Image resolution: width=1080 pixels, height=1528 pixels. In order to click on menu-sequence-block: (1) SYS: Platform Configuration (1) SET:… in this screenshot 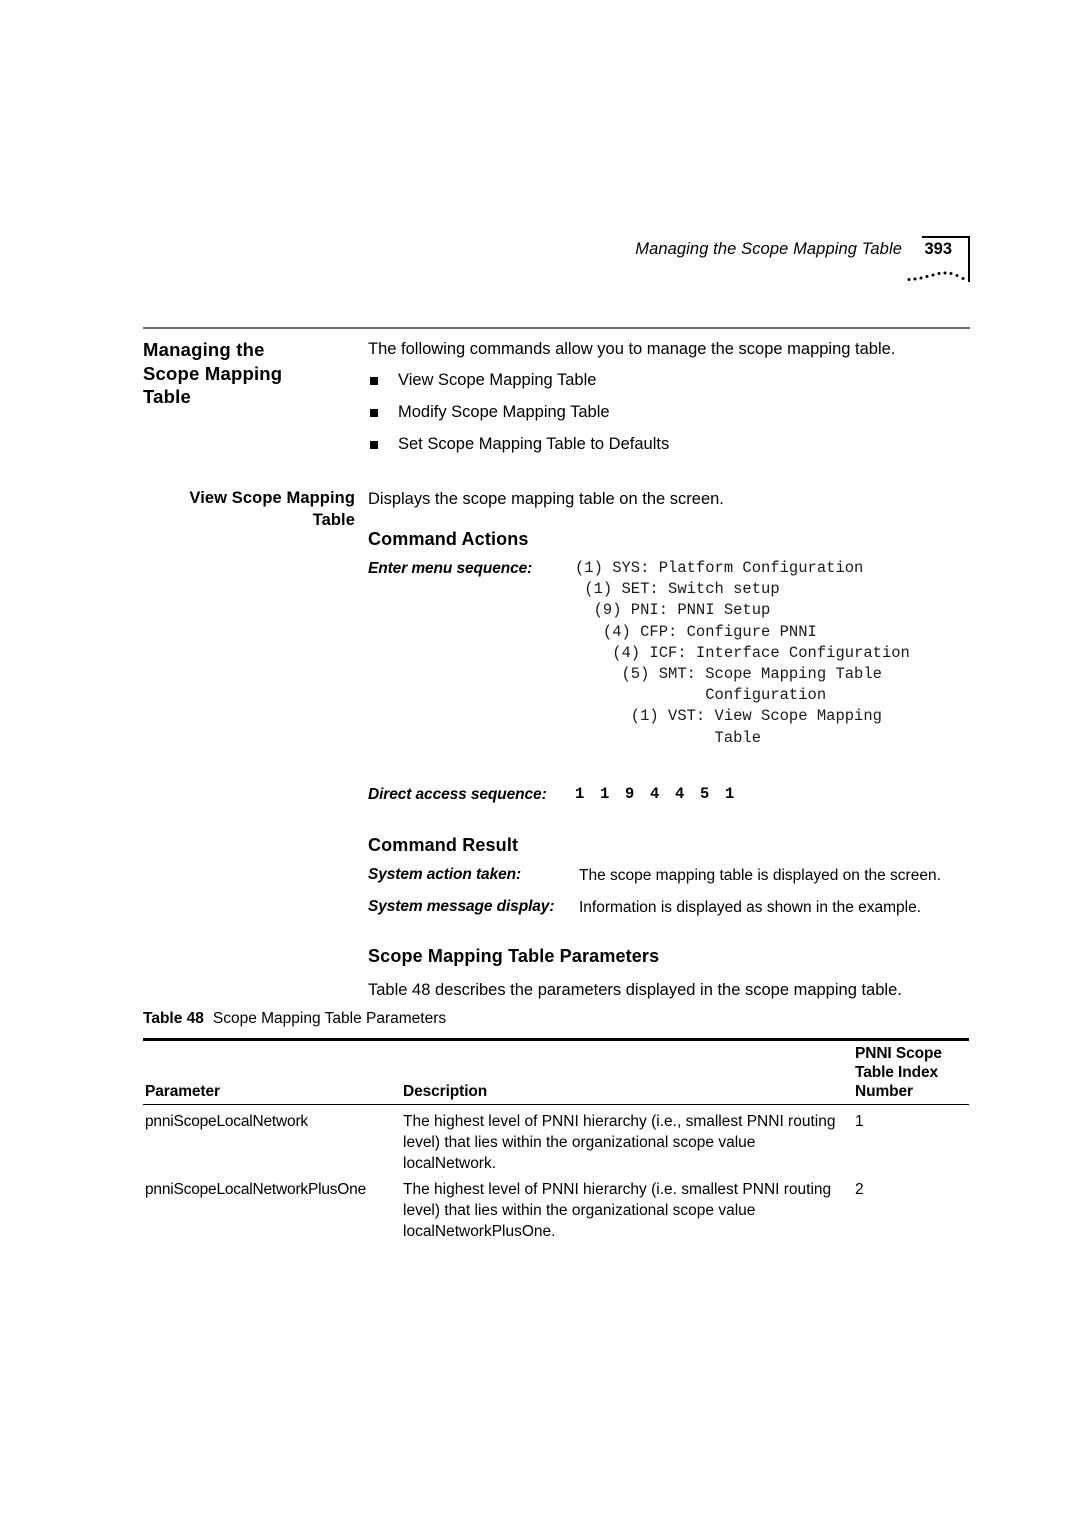, I will do `click(742, 653)`.